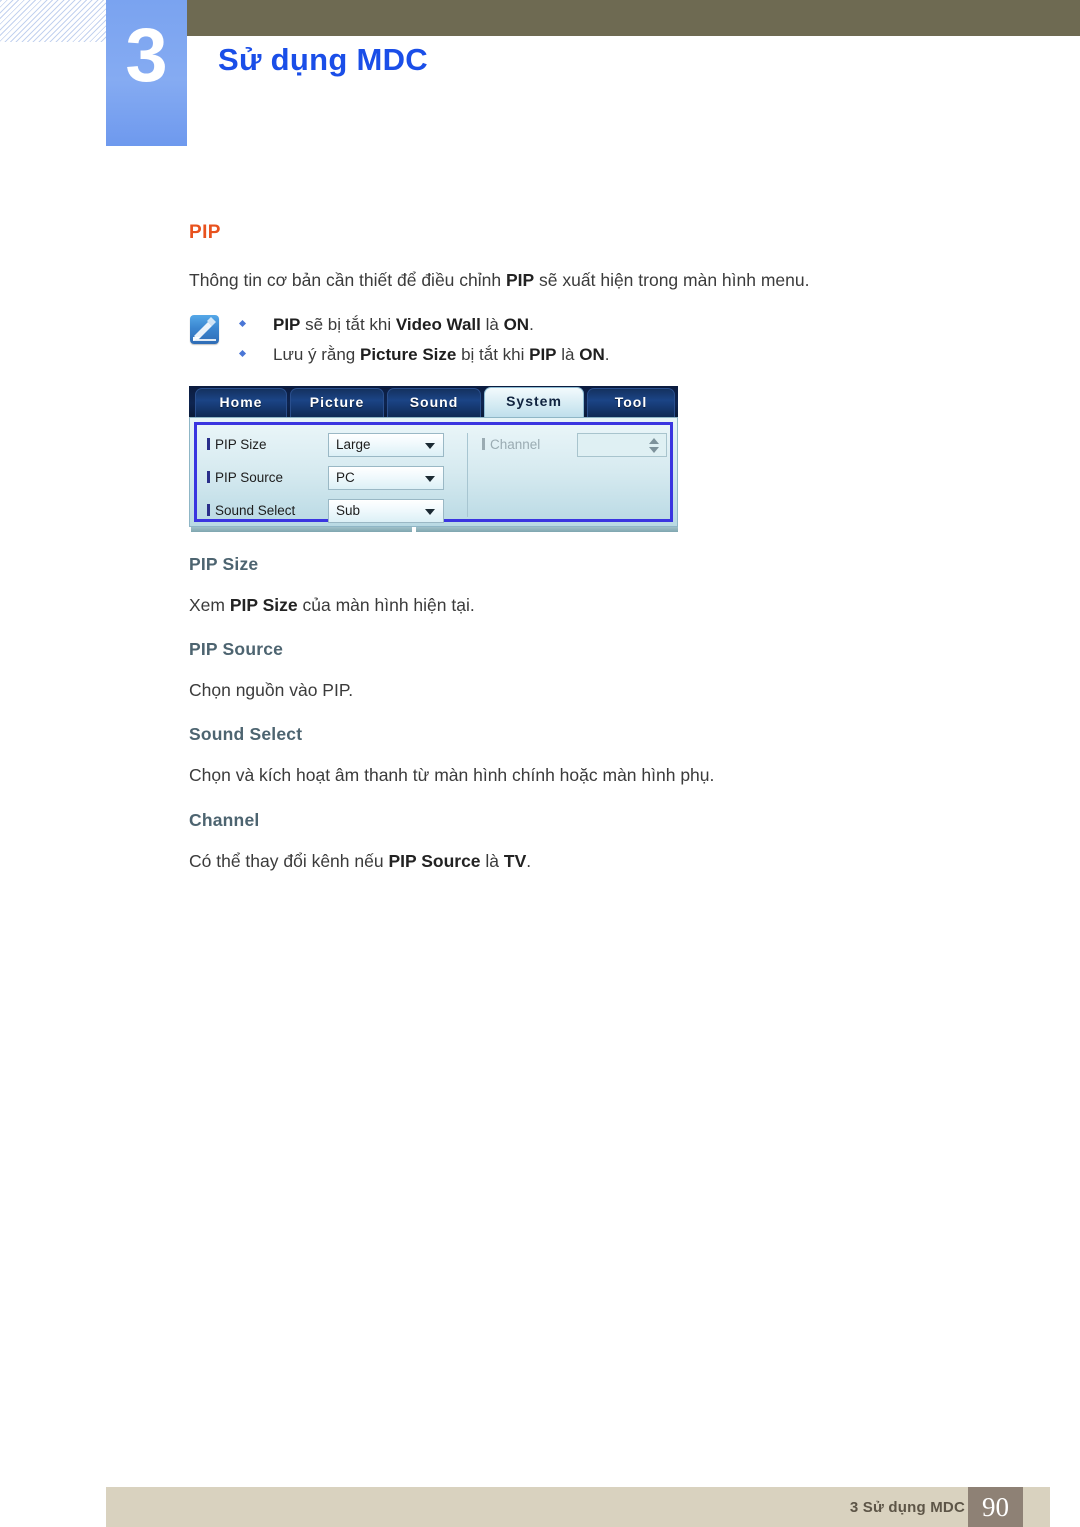  I want to click on paragraph-channel-bold-2: TV, so click(515, 861).